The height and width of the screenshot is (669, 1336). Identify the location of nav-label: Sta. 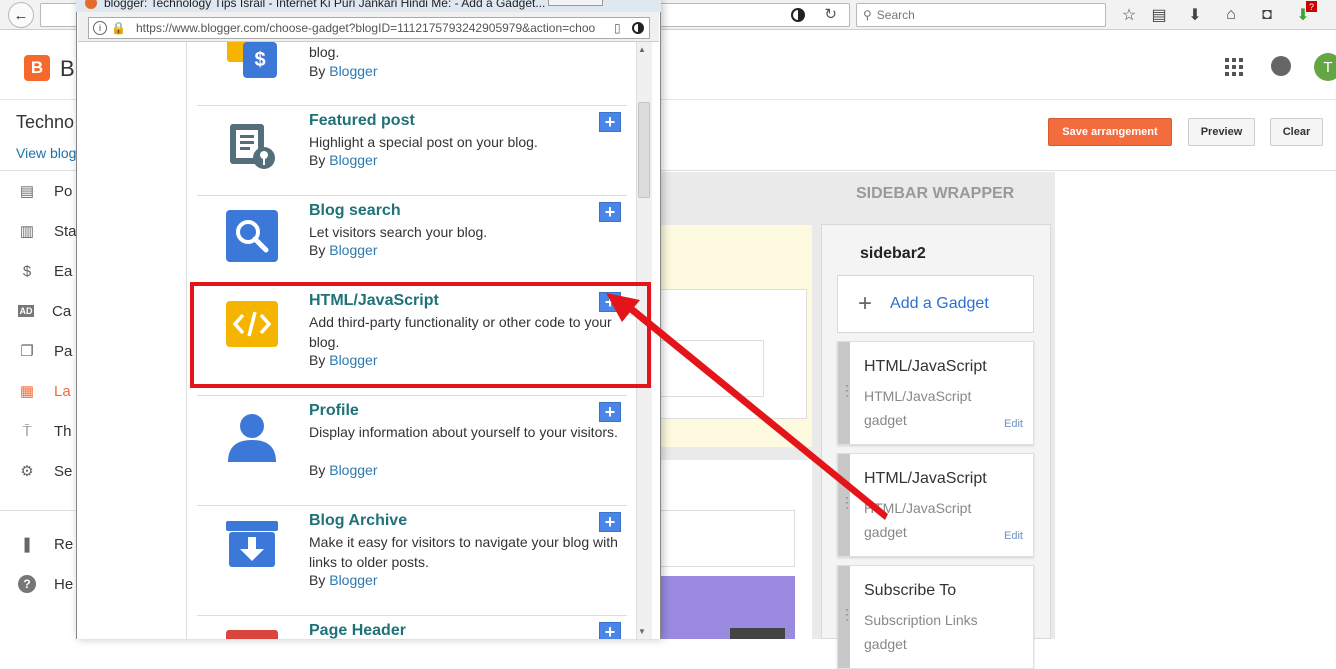
(65, 231).